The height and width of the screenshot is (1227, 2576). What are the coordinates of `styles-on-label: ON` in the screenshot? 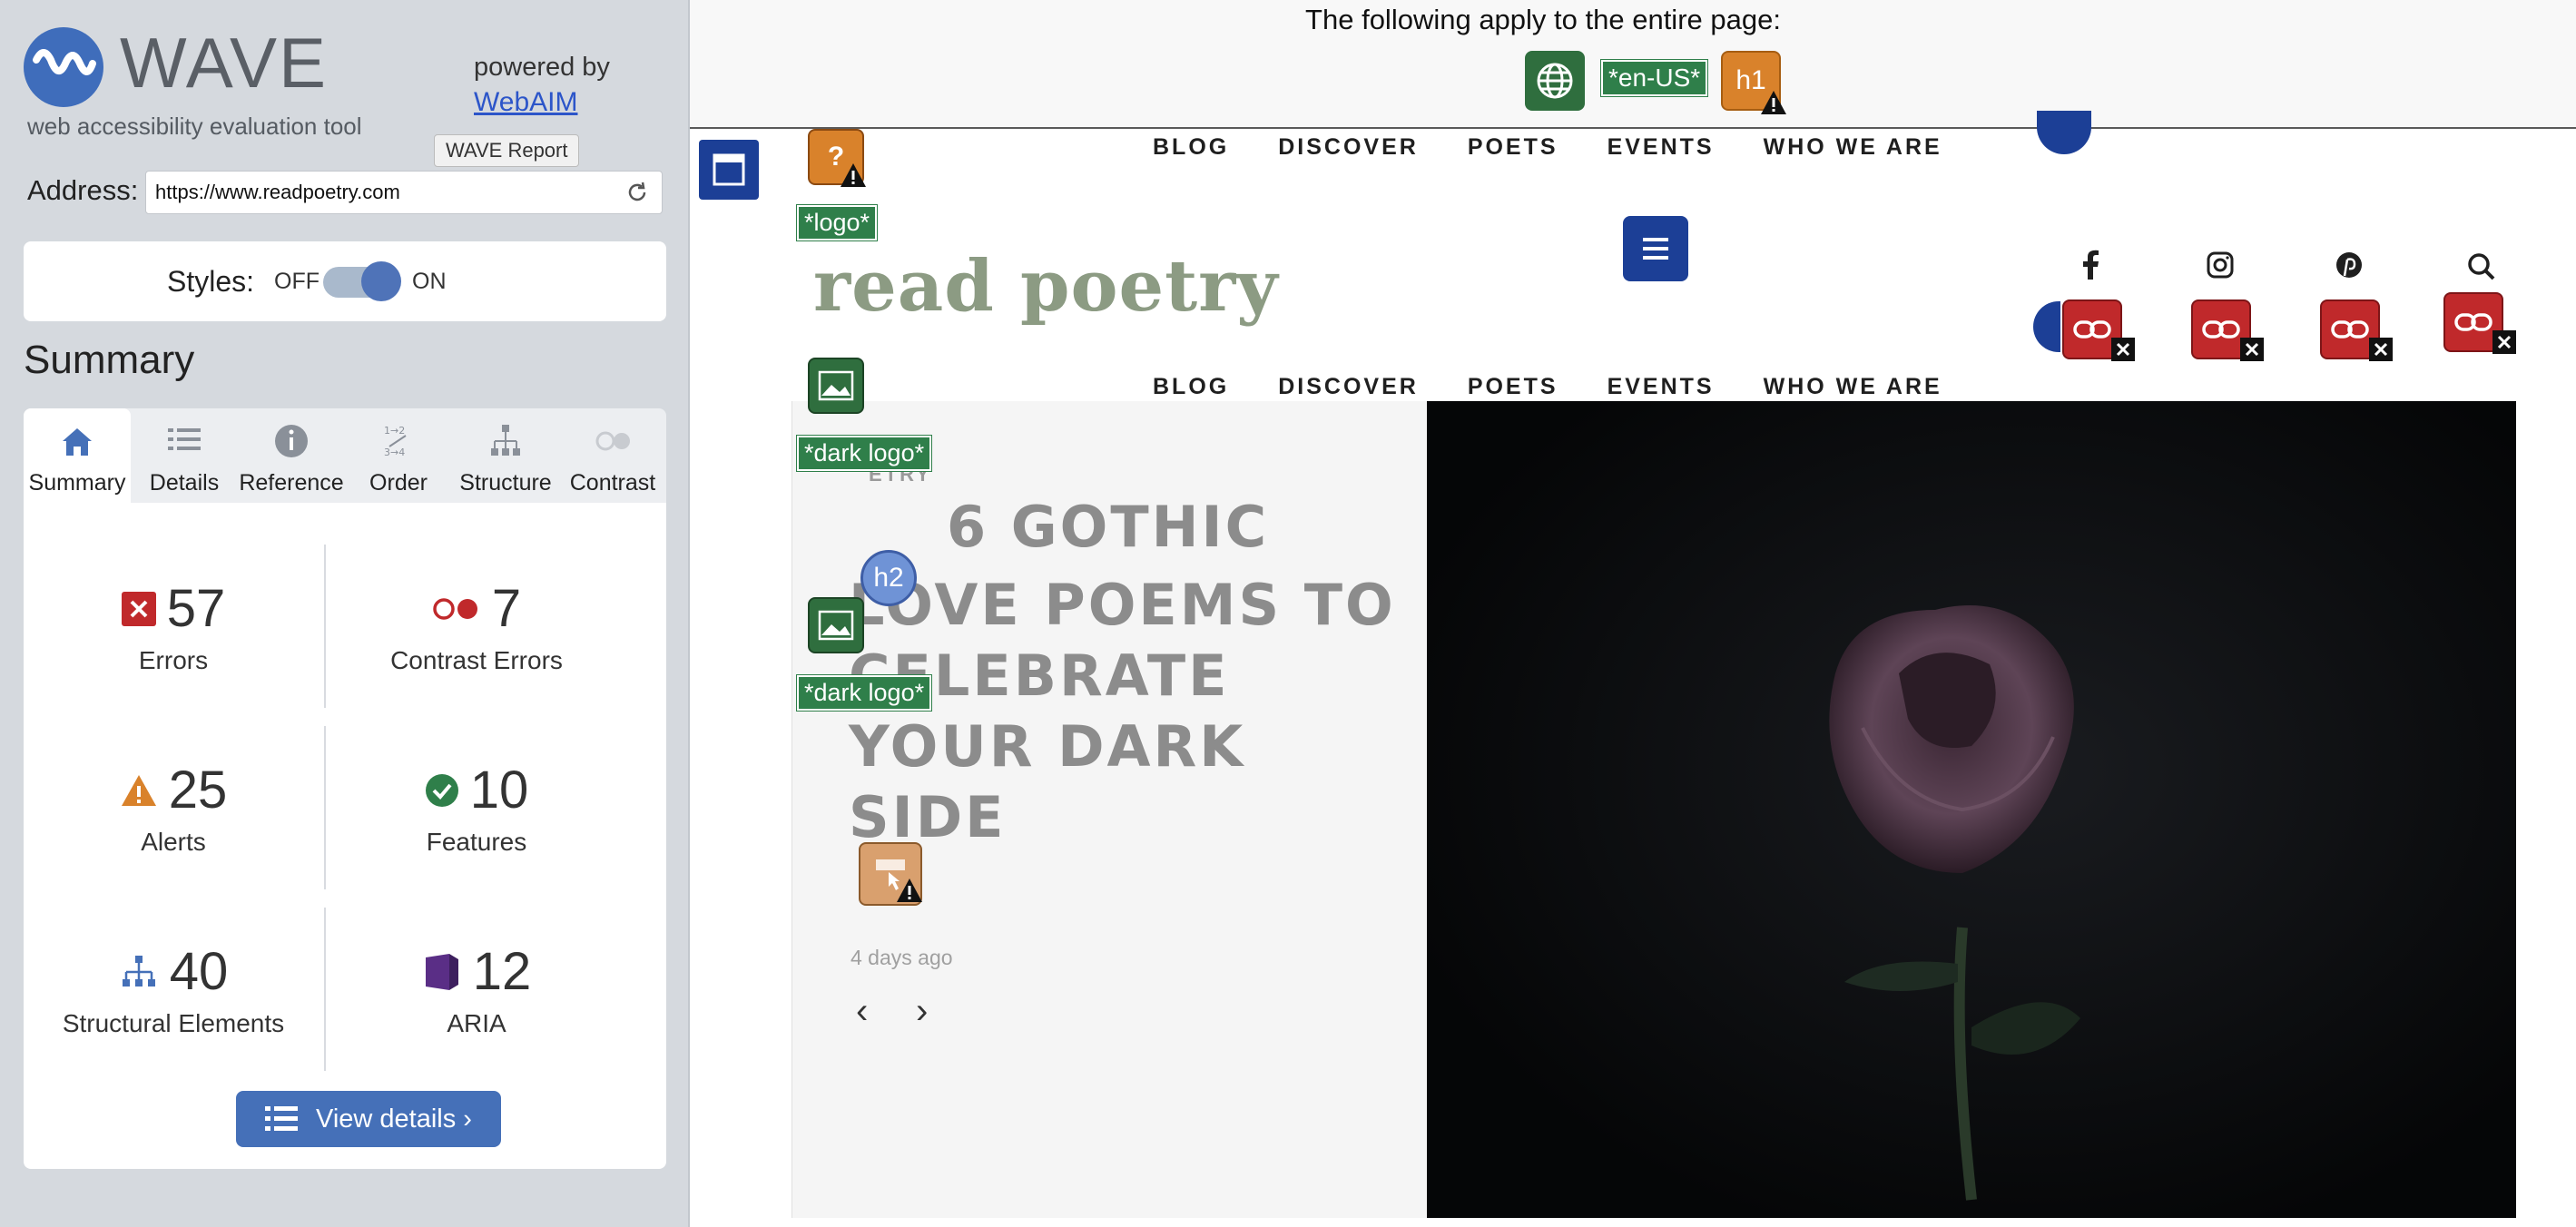 It's located at (429, 281).